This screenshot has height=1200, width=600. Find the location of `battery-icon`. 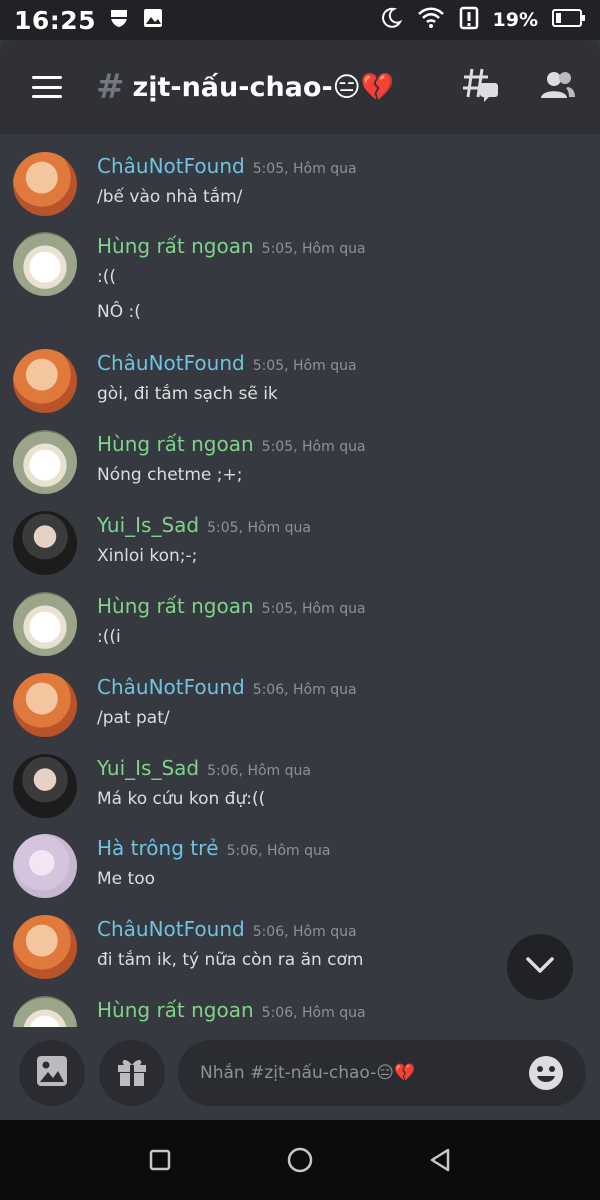

battery-icon is located at coordinates (569, 20).